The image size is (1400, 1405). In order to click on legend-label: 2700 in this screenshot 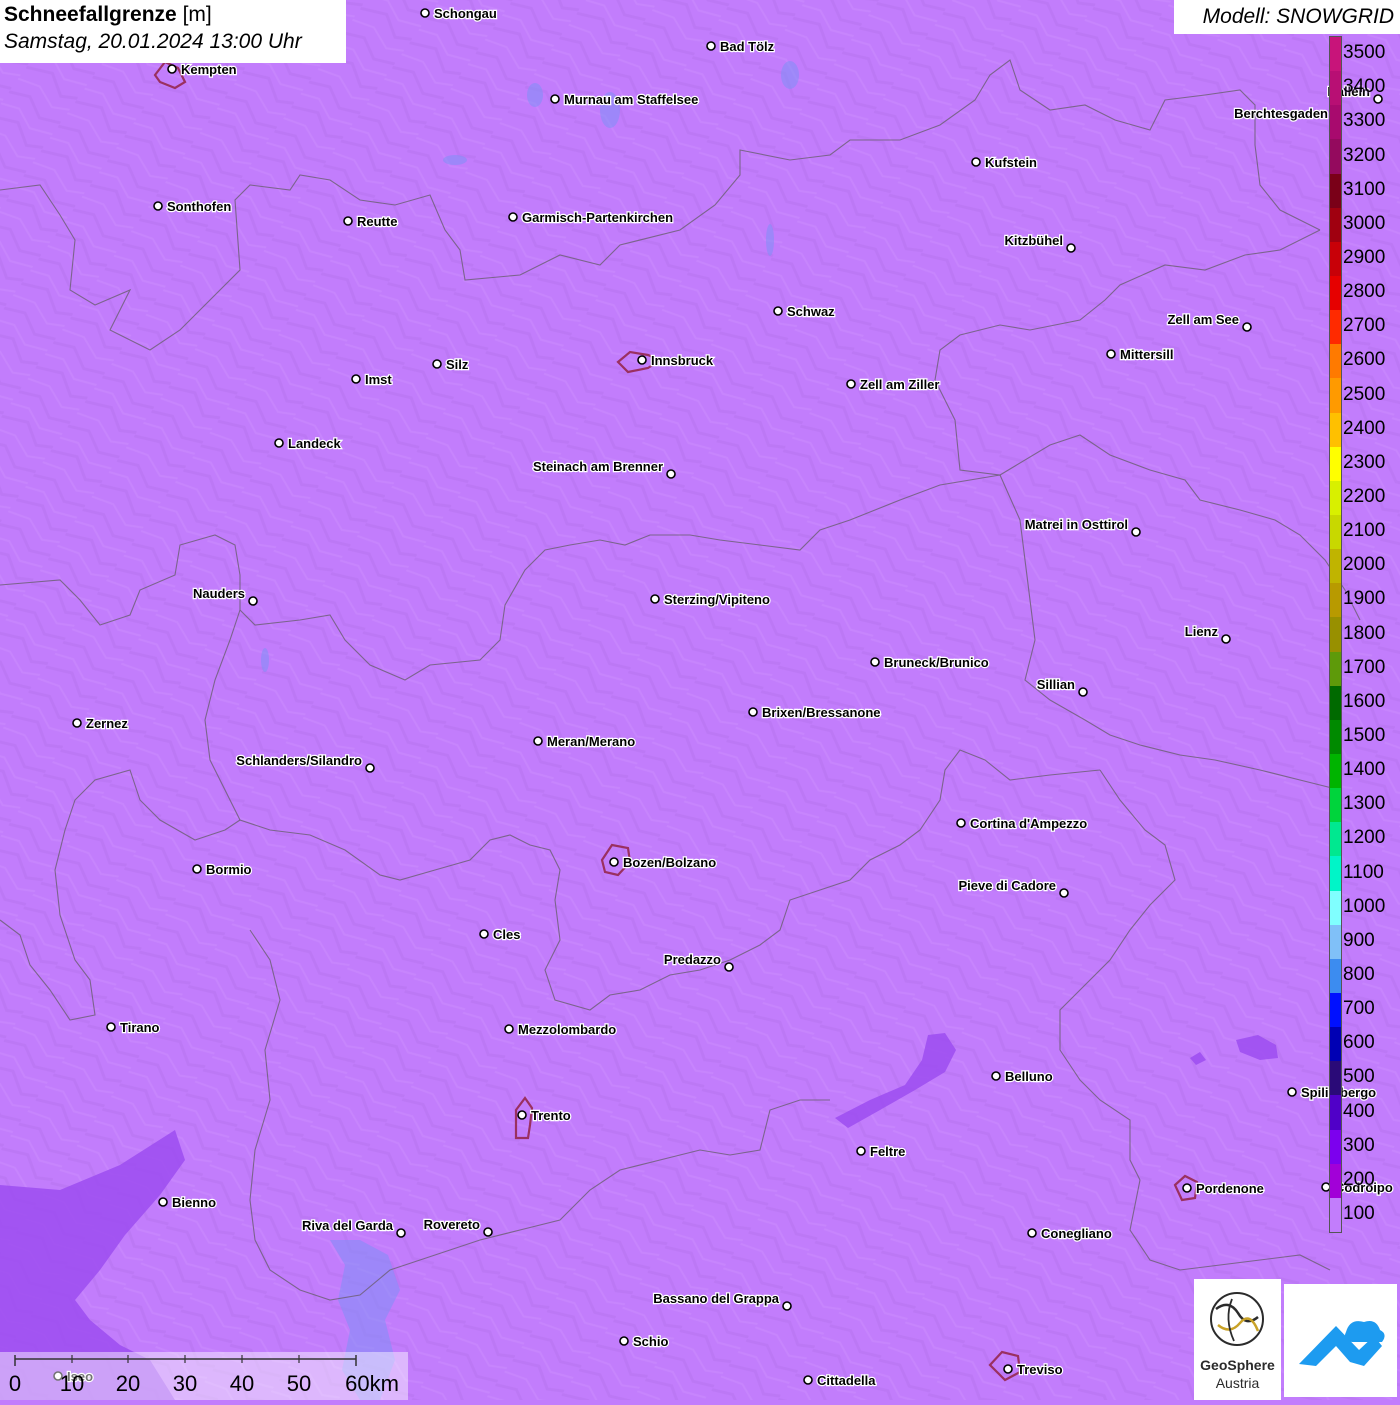, I will do `click(1364, 326)`.